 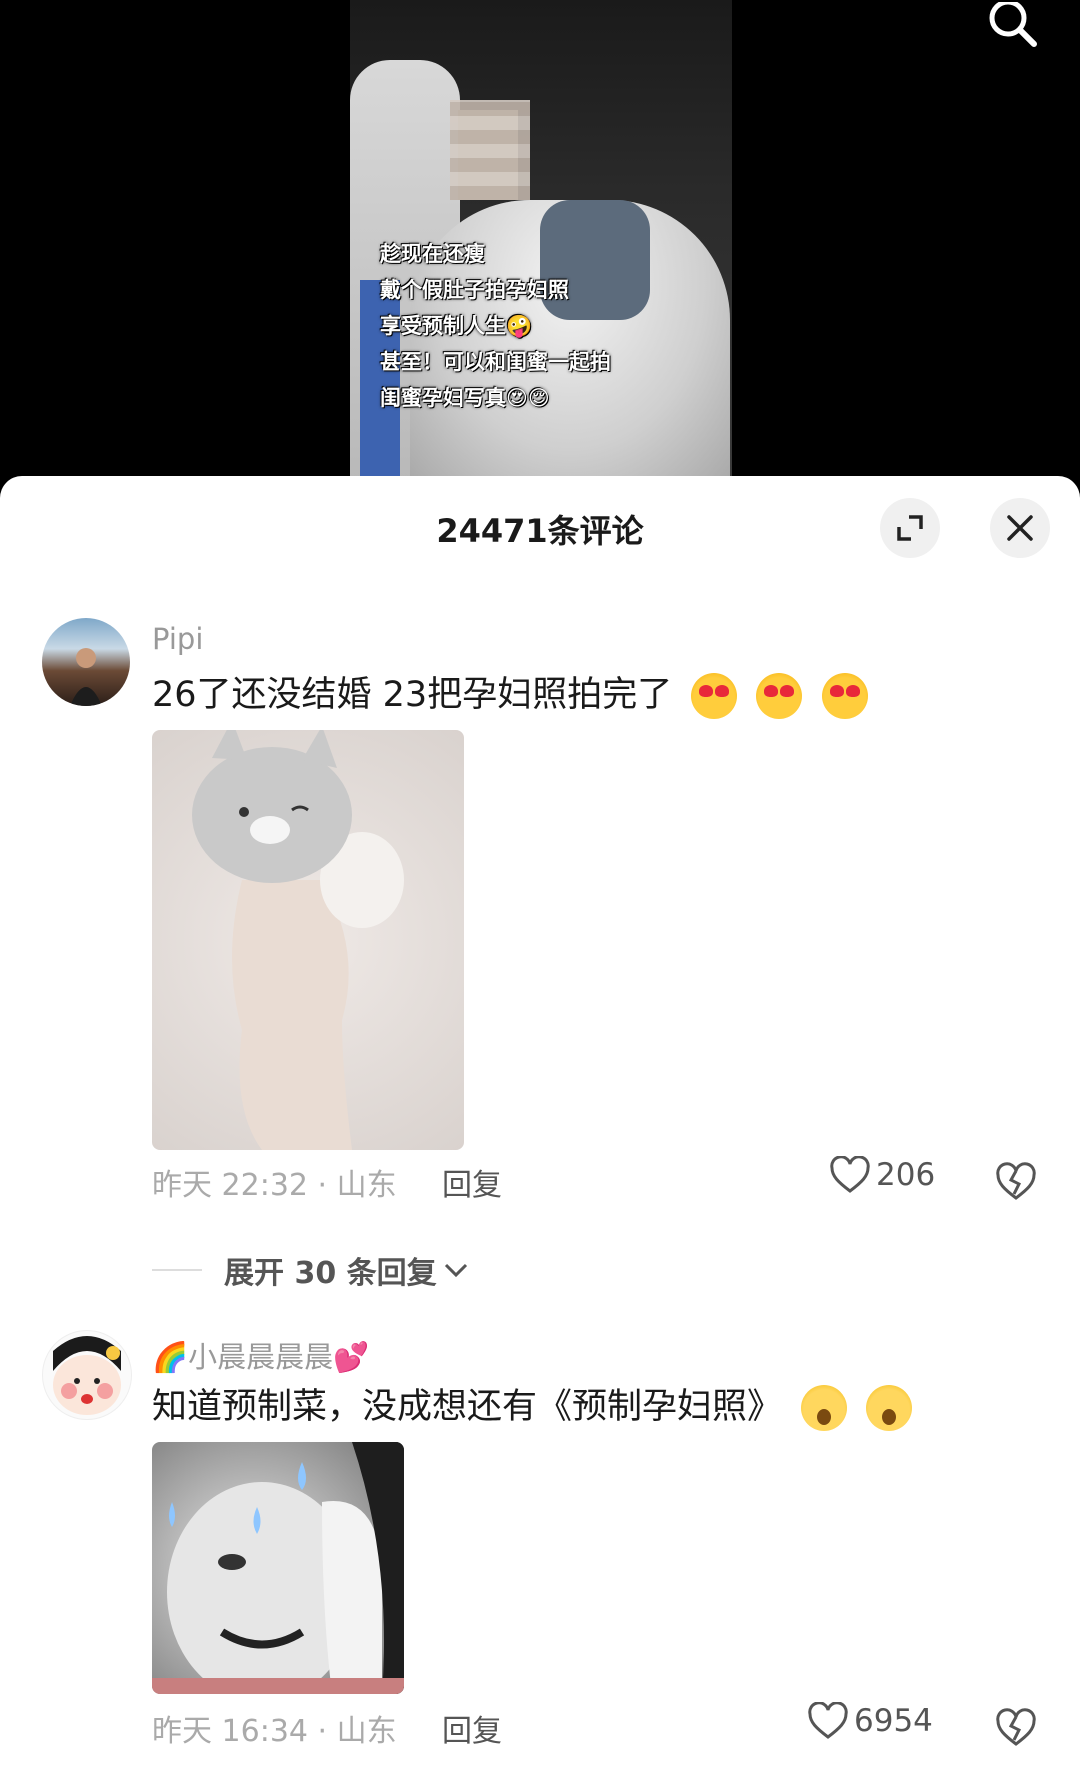 I want to click on like-button: 6954, so click(x=870, y=1721).